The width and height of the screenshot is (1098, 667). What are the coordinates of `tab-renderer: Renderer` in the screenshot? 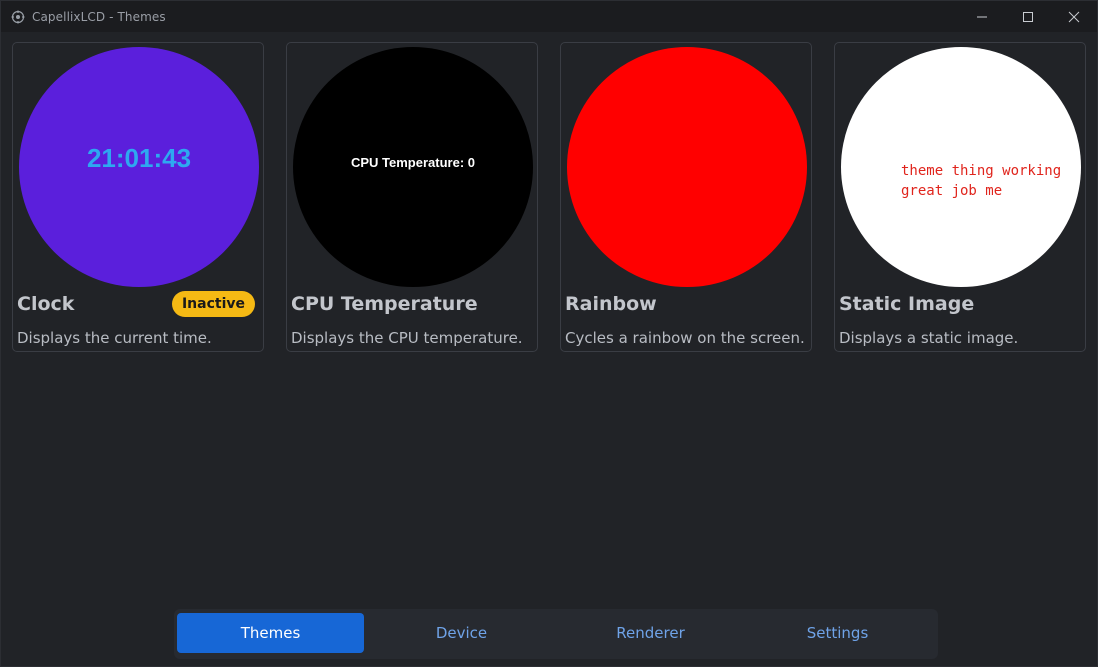 It's located at (650, 633).